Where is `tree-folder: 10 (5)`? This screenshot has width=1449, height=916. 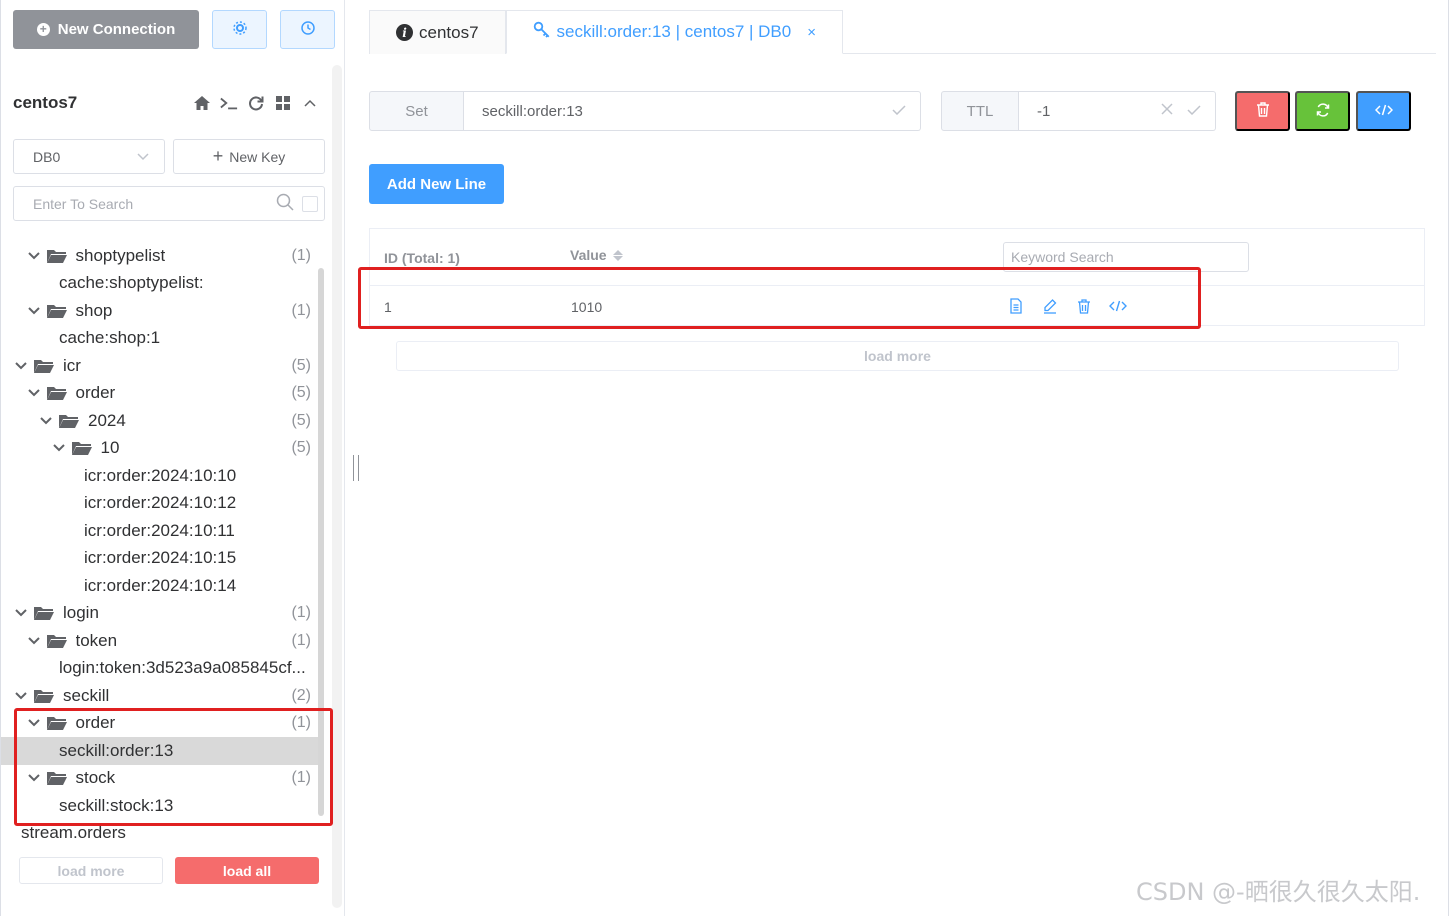
tree-folder: 10 (5) is located at coordinates (160, 449).